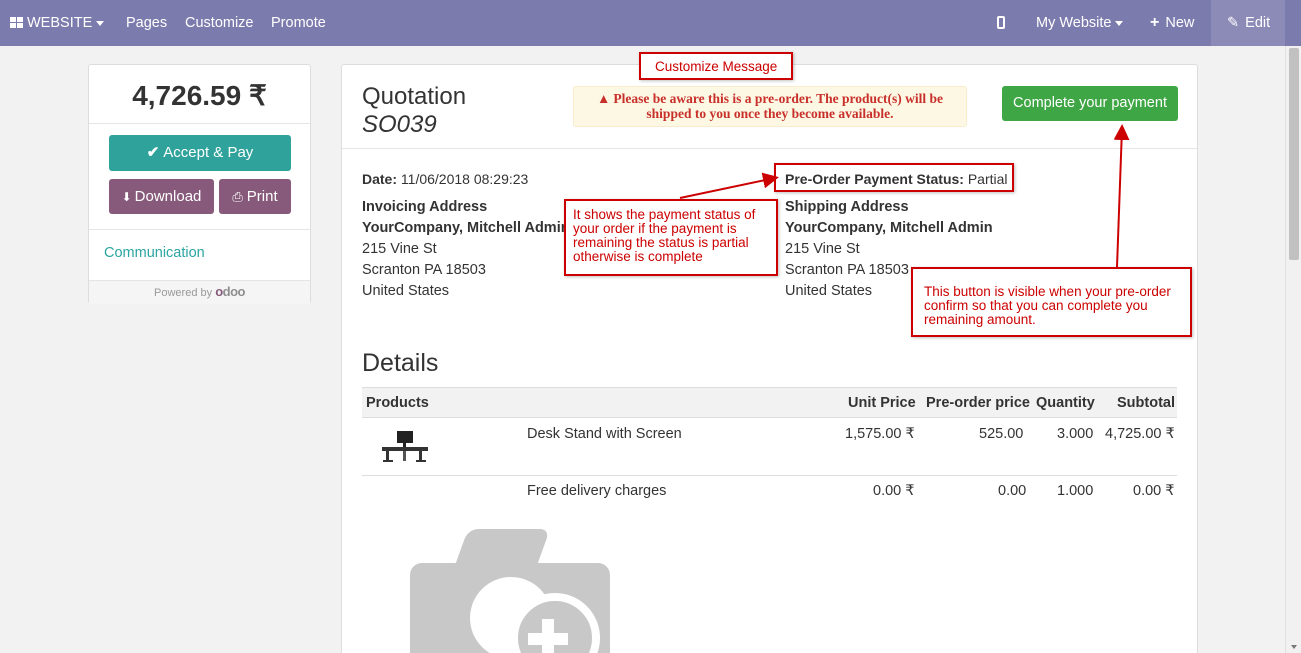 The image size is (1301, 653). Describe the element at coordinates (1121, 196) in the screenshot. I see `button-arrow` at that location.